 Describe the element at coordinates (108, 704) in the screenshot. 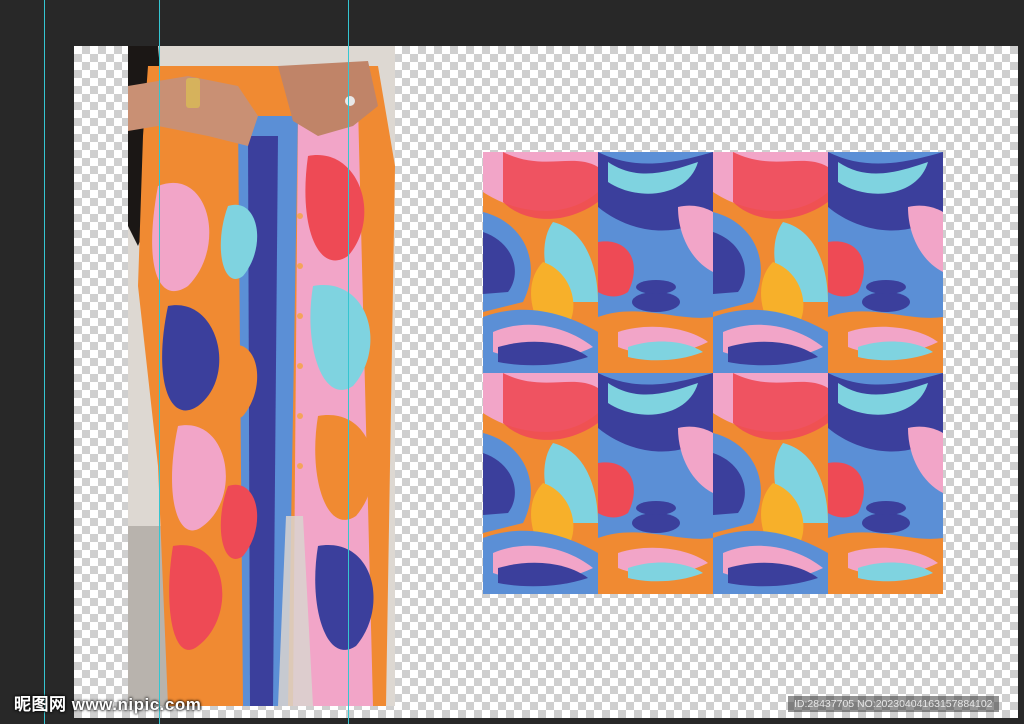

I see `watermark-site-brand: 昵图网 www.nipic.com` at that location.